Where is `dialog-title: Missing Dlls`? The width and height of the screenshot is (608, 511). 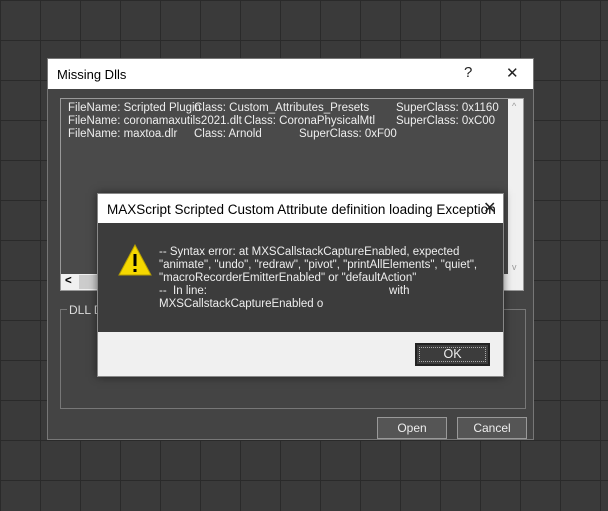 dialog-title: Missing Dlls is located at coordinates (92, 74).